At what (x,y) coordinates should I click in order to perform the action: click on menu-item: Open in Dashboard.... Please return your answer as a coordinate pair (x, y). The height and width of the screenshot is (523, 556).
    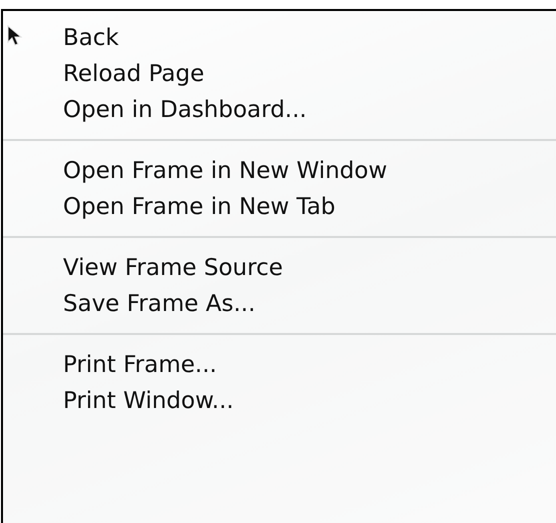
    Looking at the image, I should click on (185, 110).